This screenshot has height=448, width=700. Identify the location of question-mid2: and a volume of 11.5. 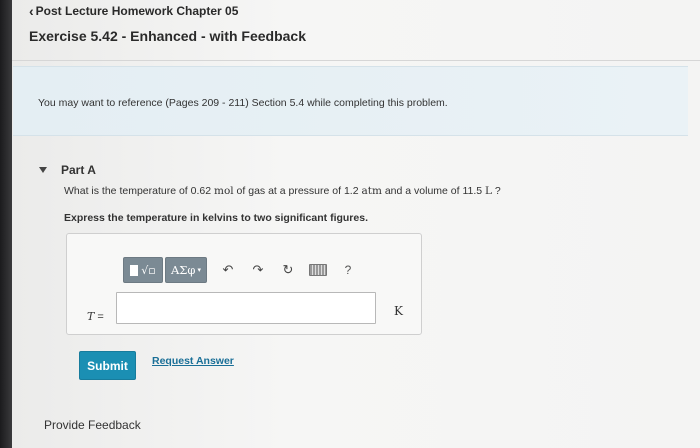
(433, 191).